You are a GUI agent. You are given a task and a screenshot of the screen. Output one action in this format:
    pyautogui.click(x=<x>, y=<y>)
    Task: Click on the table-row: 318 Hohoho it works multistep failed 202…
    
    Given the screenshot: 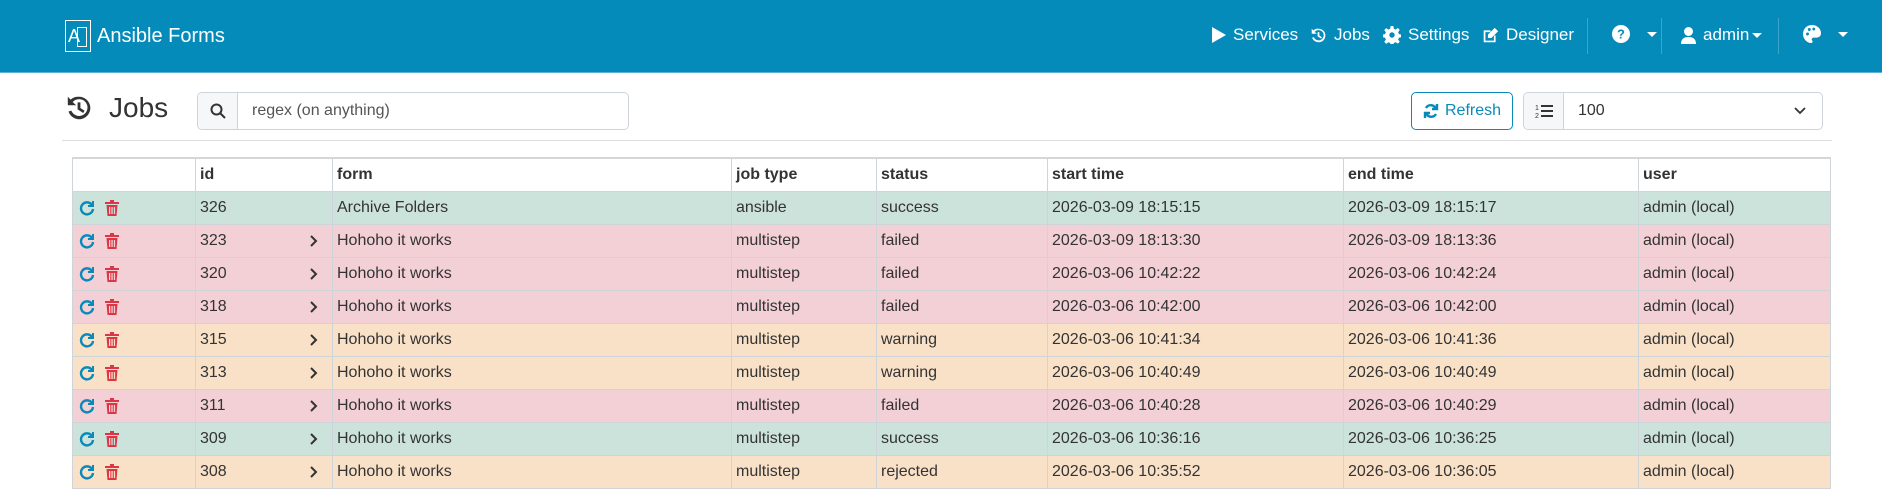 What is the action you would take?
    pyautogui.click(x=951, y=306)
    